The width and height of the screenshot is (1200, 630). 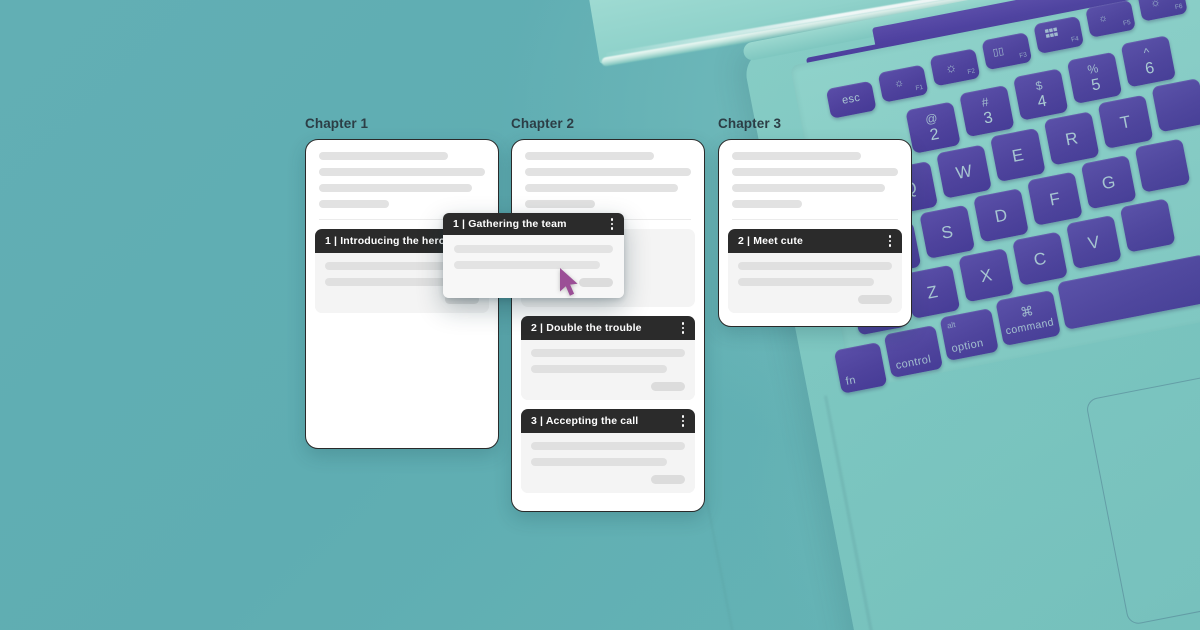 I want to click on scene-header: 1 | Gathering the team, so click(x=533, y=224).